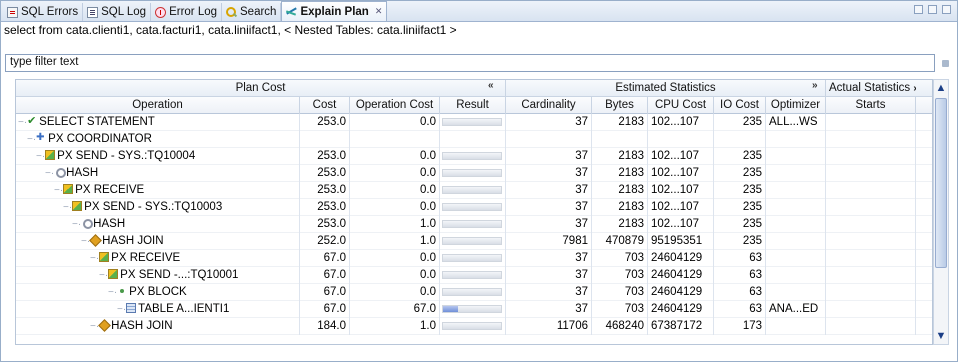  I want to click on table-row: −· HASH 253.0 0.0 37 2183 102...107 235, so click(474, 173).